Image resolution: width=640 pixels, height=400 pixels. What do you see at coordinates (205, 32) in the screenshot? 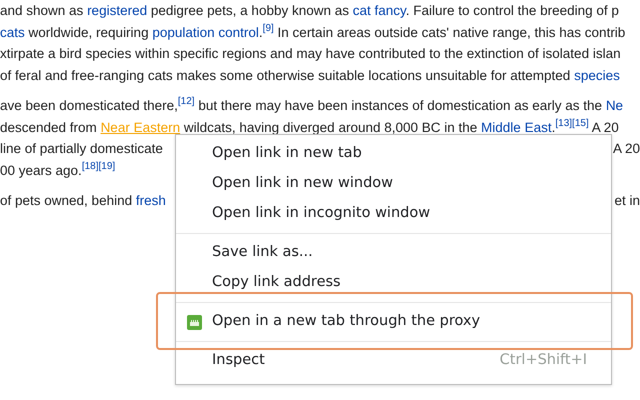
I see `article-link: population control` at bounding box center [205, 32].